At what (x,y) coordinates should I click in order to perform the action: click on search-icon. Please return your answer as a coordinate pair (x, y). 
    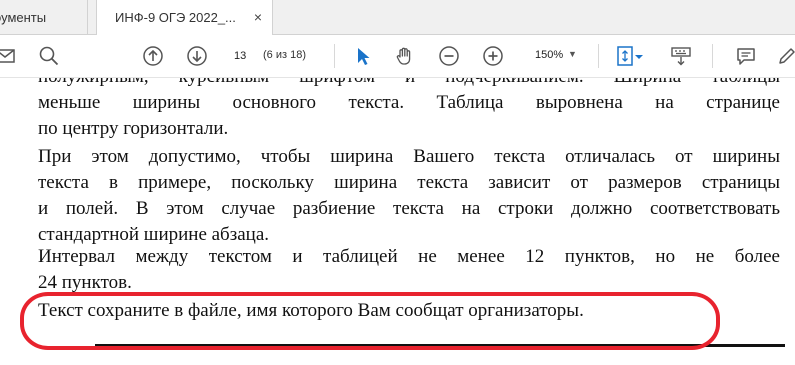
    Looking at the image, I should click on (49, 56).